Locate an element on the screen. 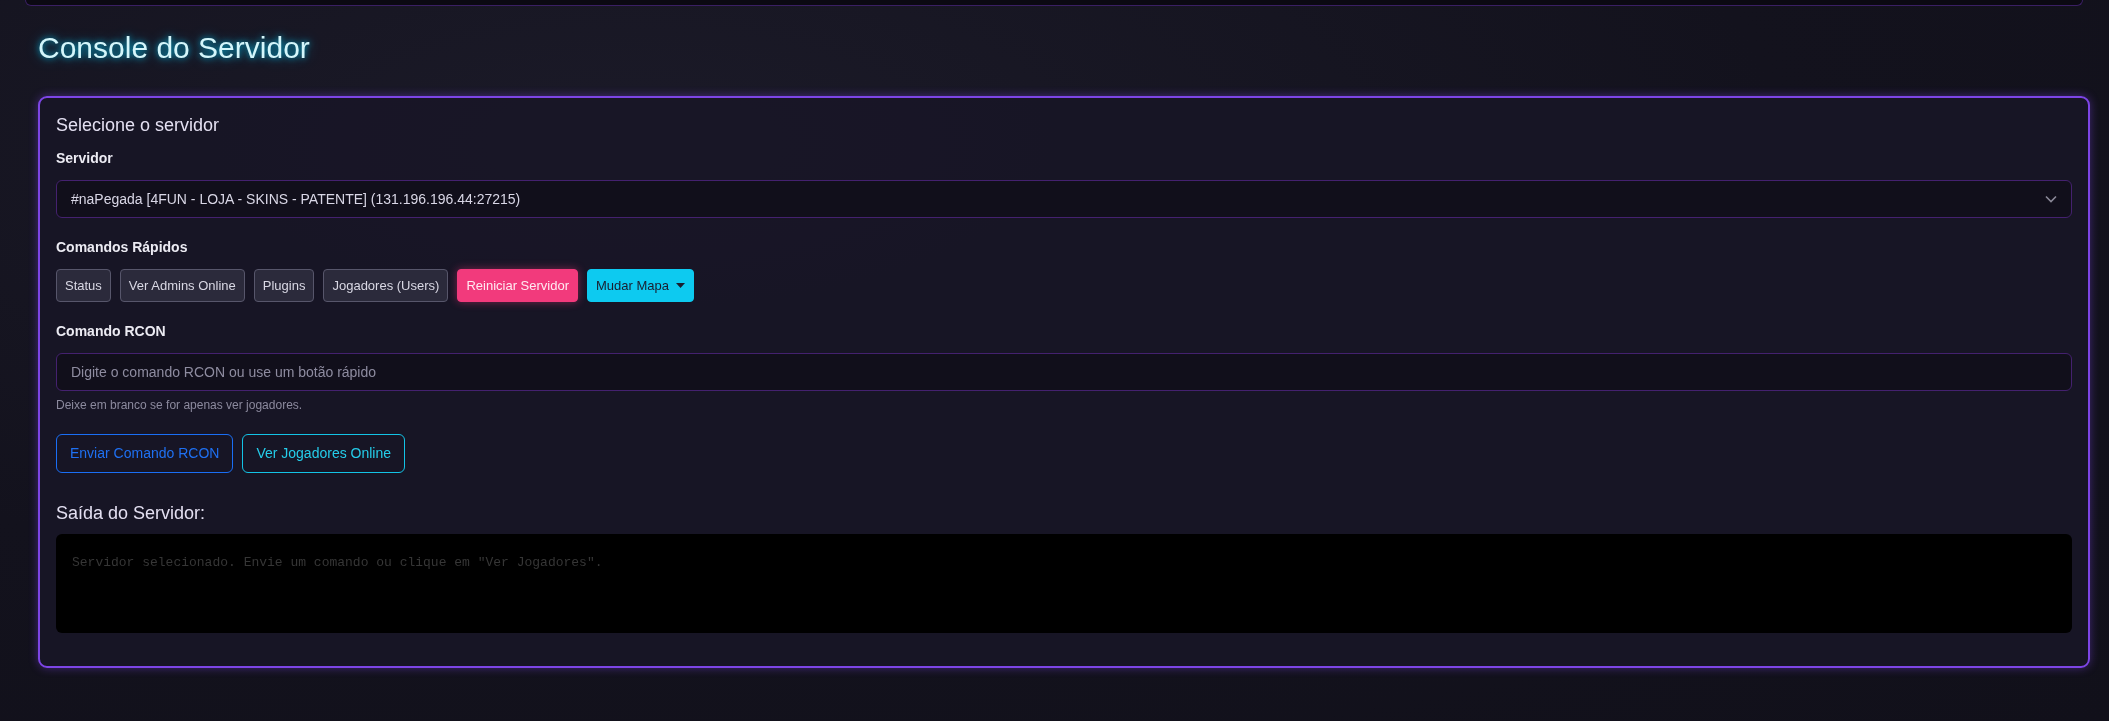 The width and height of the screenshot is (2109, 721). output-heading: Saída do Servidor: is located at coordinates (131, 513).